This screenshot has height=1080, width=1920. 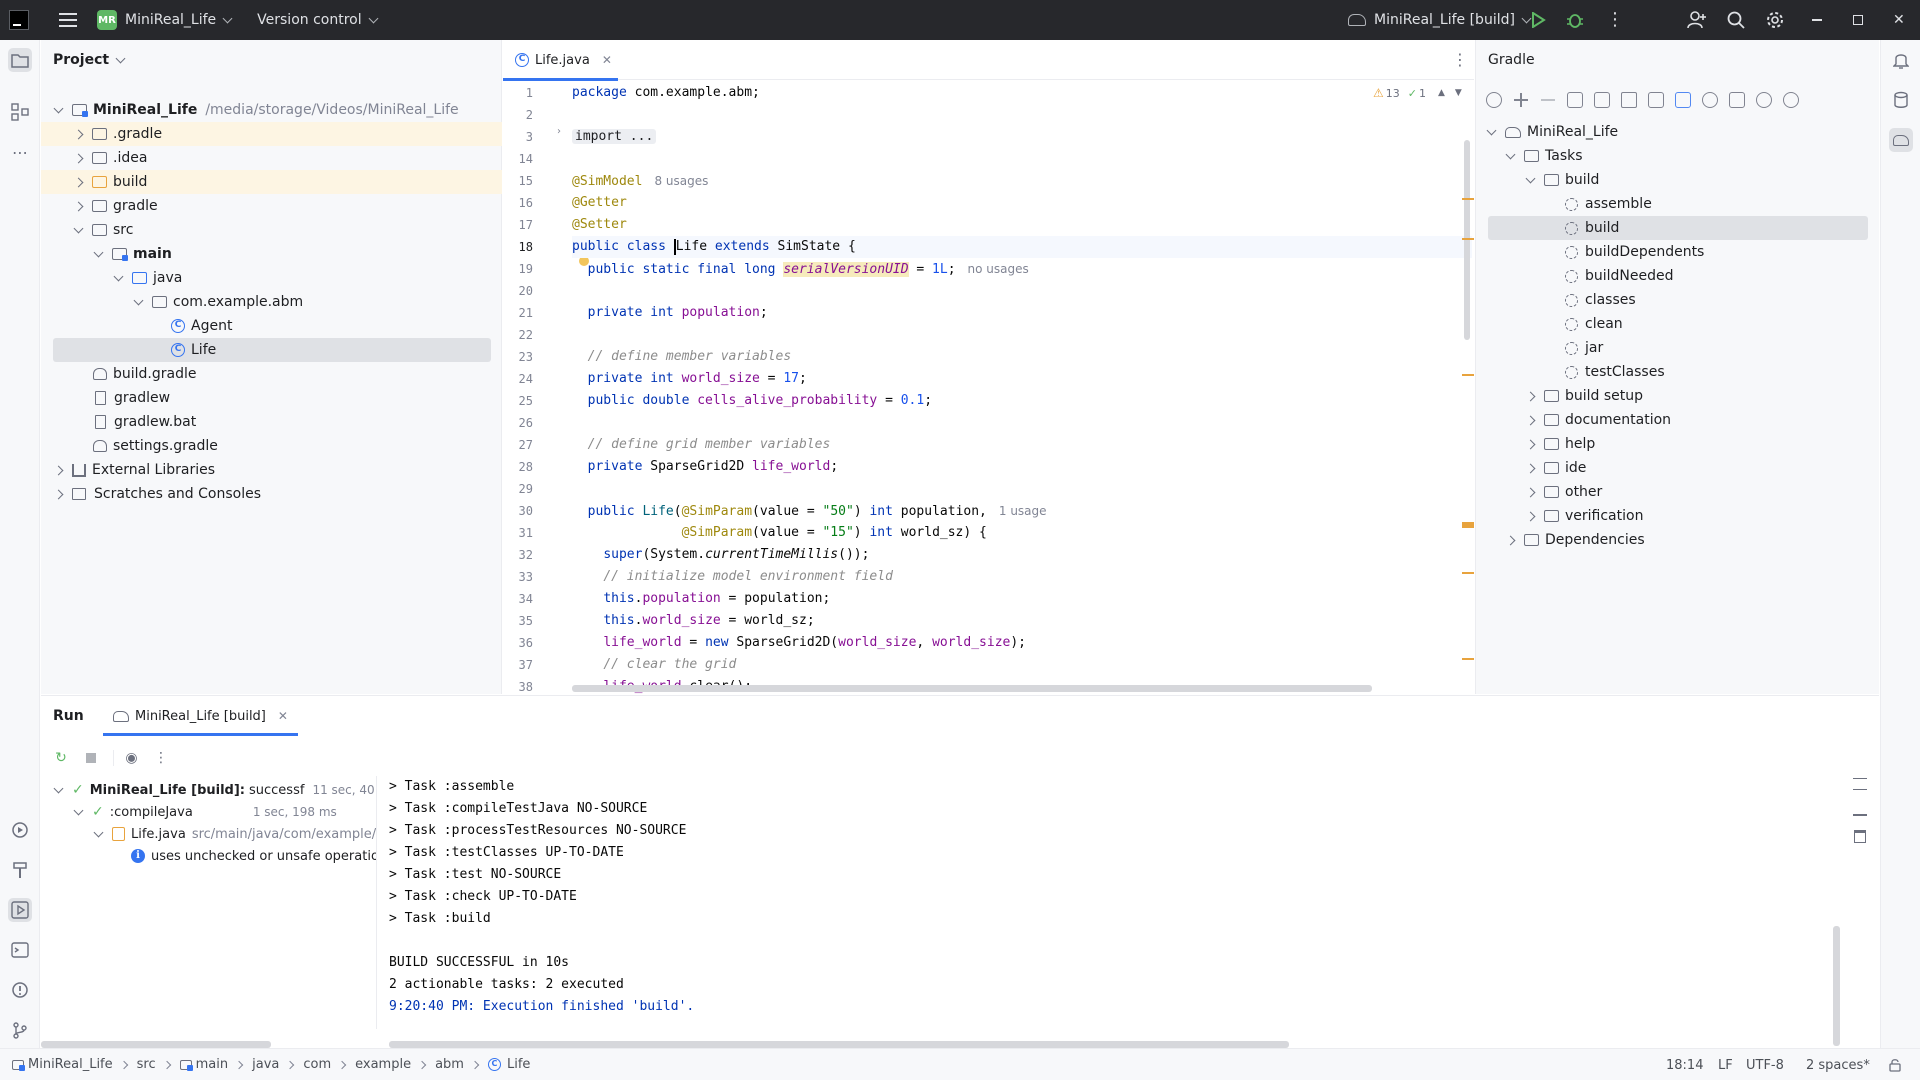 I want to click on console-horizontal-scrollbar, so click(x=839, y=1044).